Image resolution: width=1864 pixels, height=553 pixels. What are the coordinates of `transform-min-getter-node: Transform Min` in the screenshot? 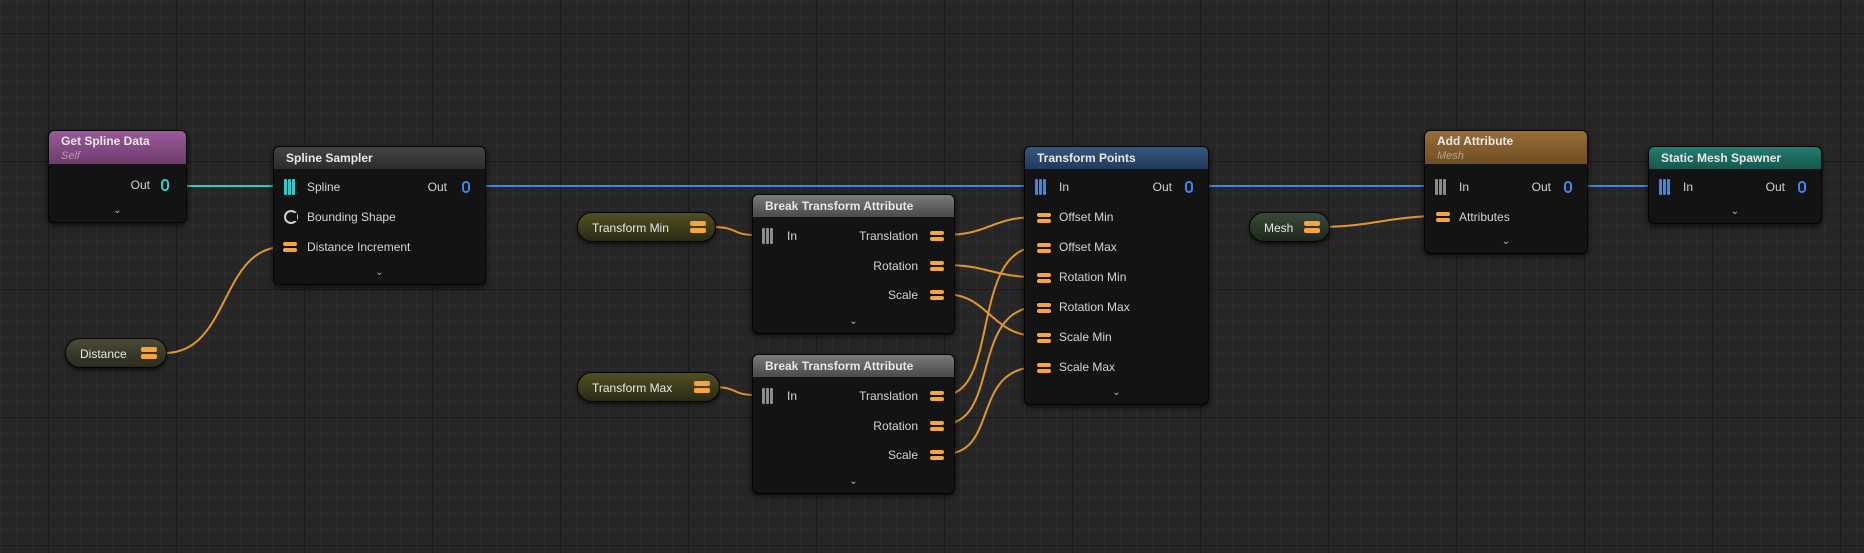 It's located at (646, 227).